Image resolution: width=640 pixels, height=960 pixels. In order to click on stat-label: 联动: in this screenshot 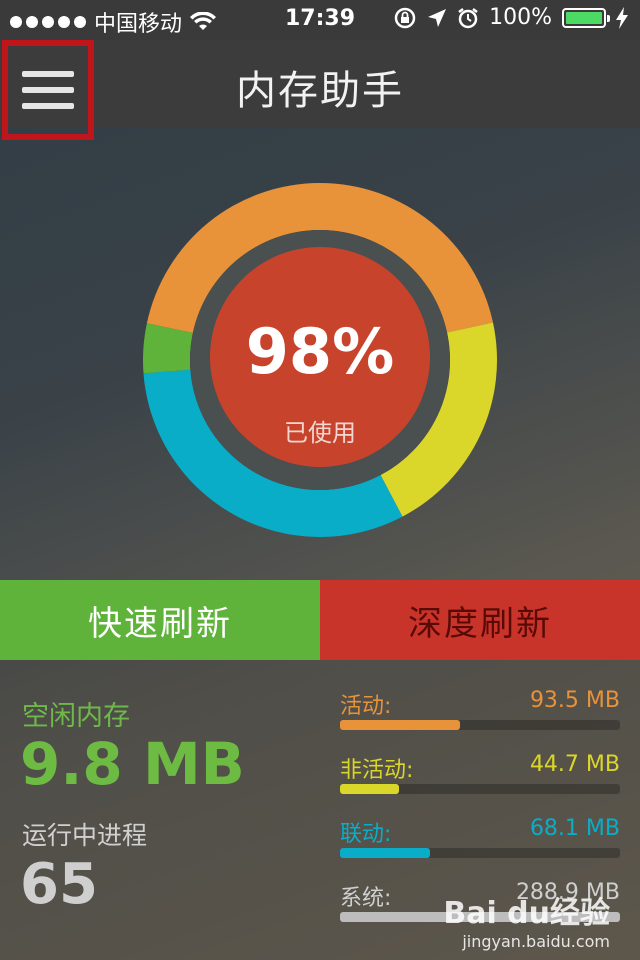, I will do `click(366, 834)`.